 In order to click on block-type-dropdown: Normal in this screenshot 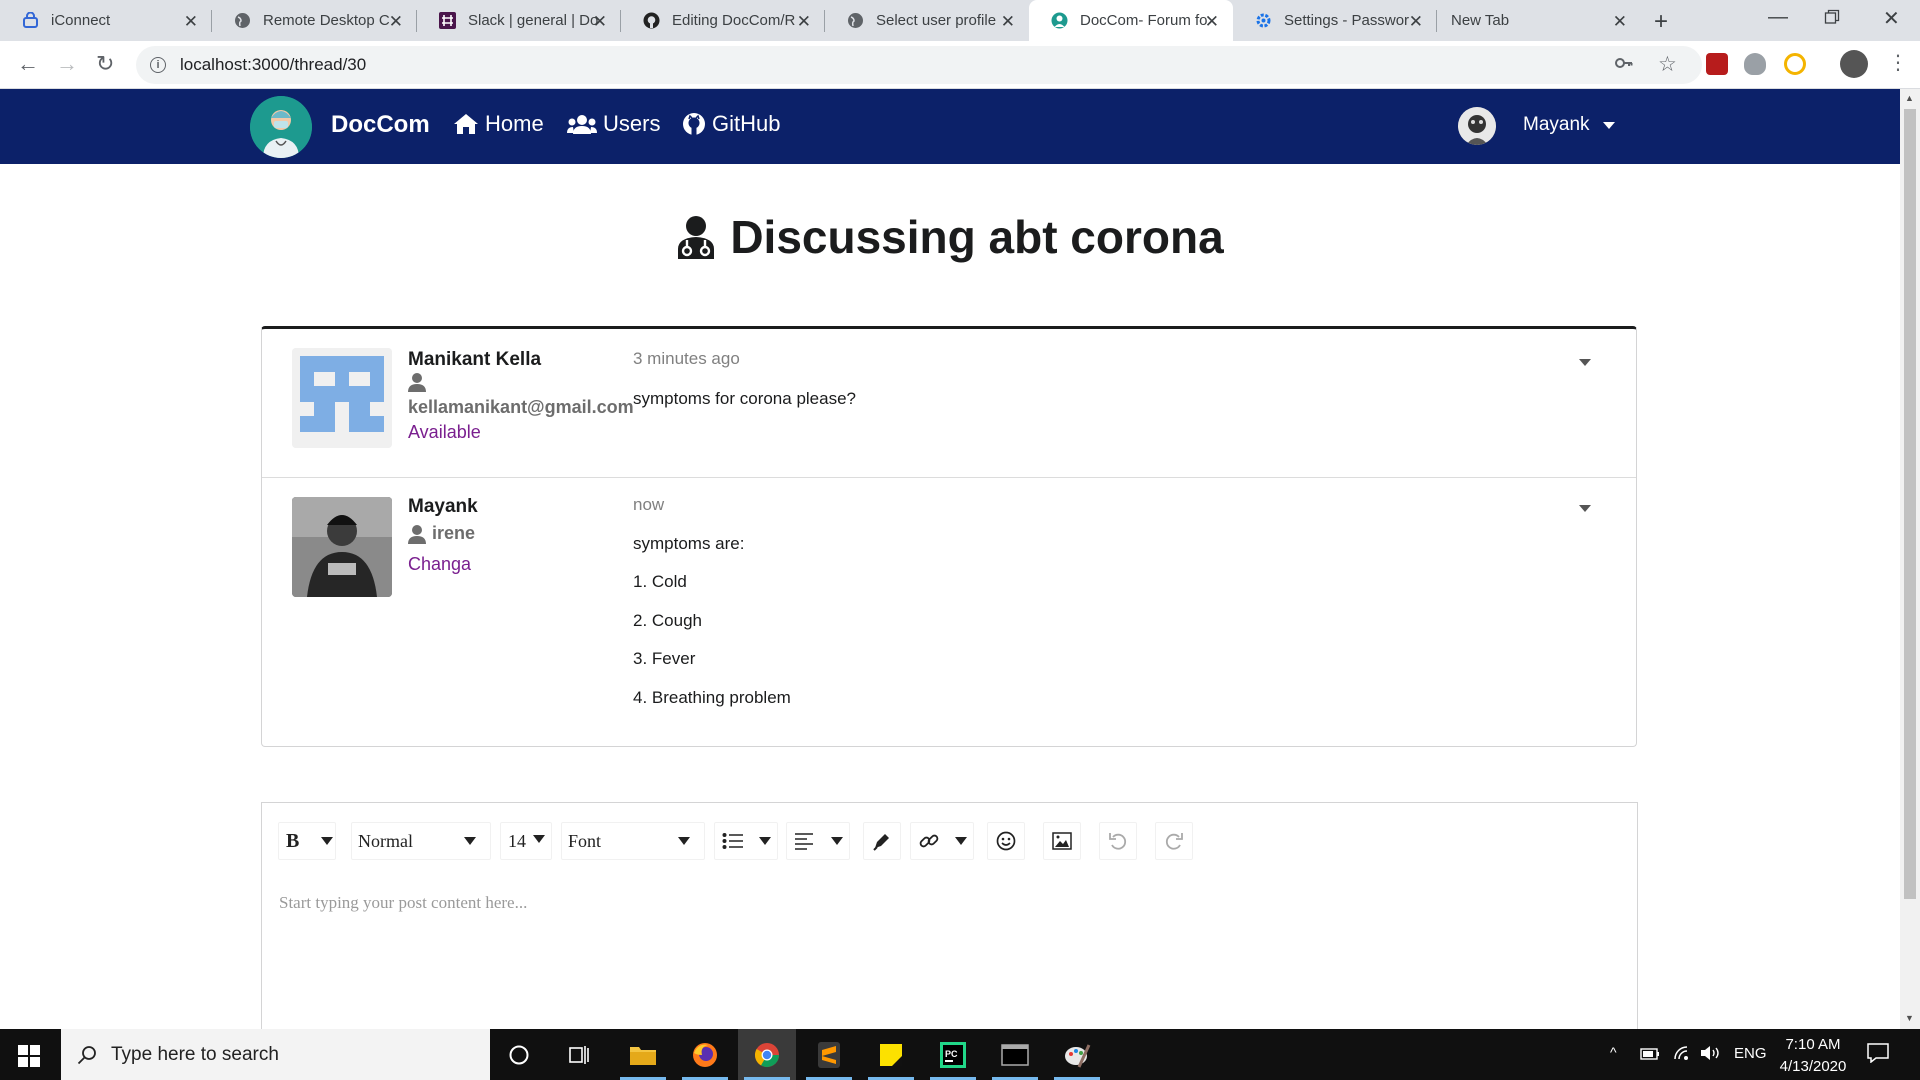, I will do `click(421, 841)`.